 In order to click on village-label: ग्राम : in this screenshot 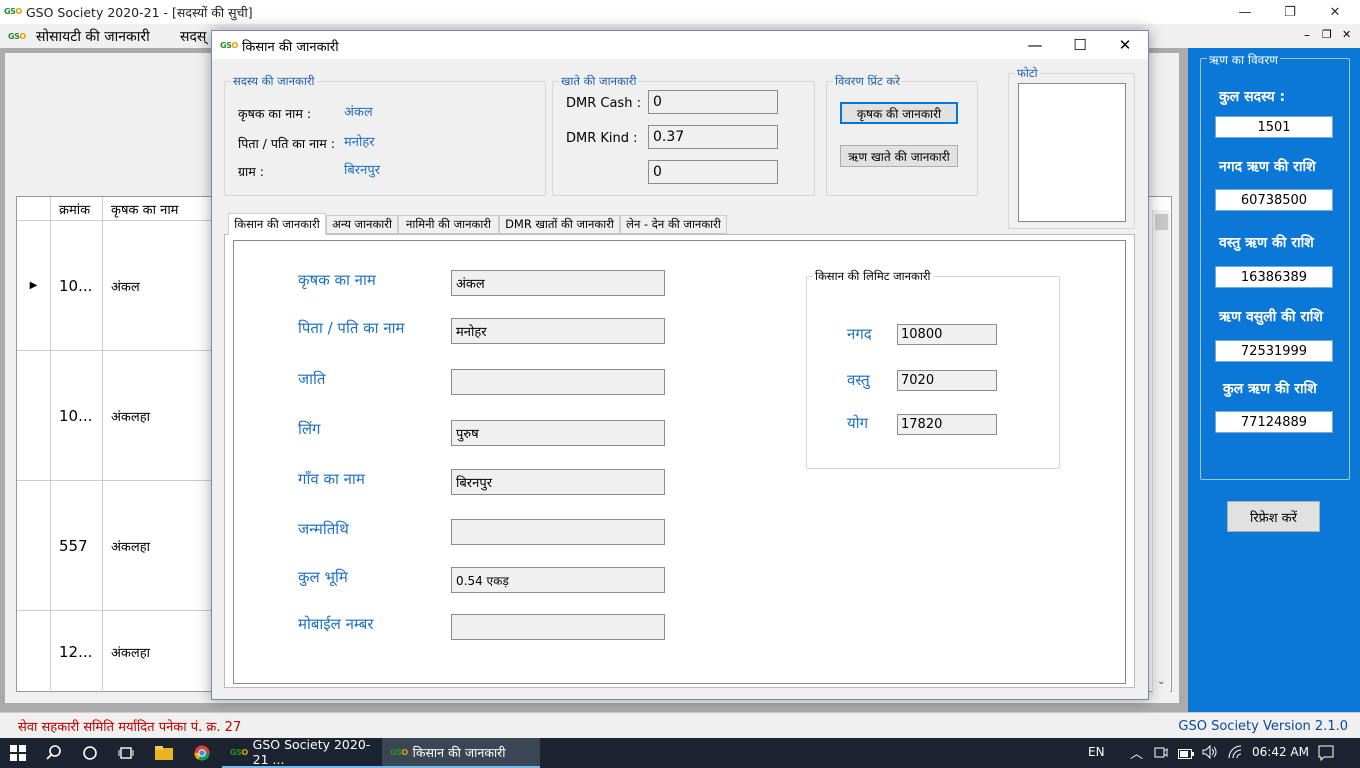, I will do `click(251, 171)`.